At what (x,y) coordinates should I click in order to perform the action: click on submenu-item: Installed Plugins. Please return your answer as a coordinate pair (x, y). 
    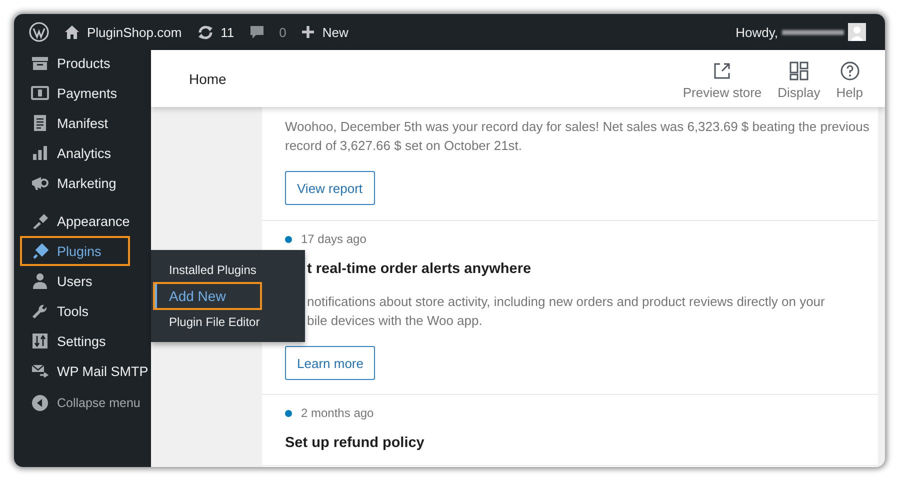
    Looking at the image, I should click on (210, 270).